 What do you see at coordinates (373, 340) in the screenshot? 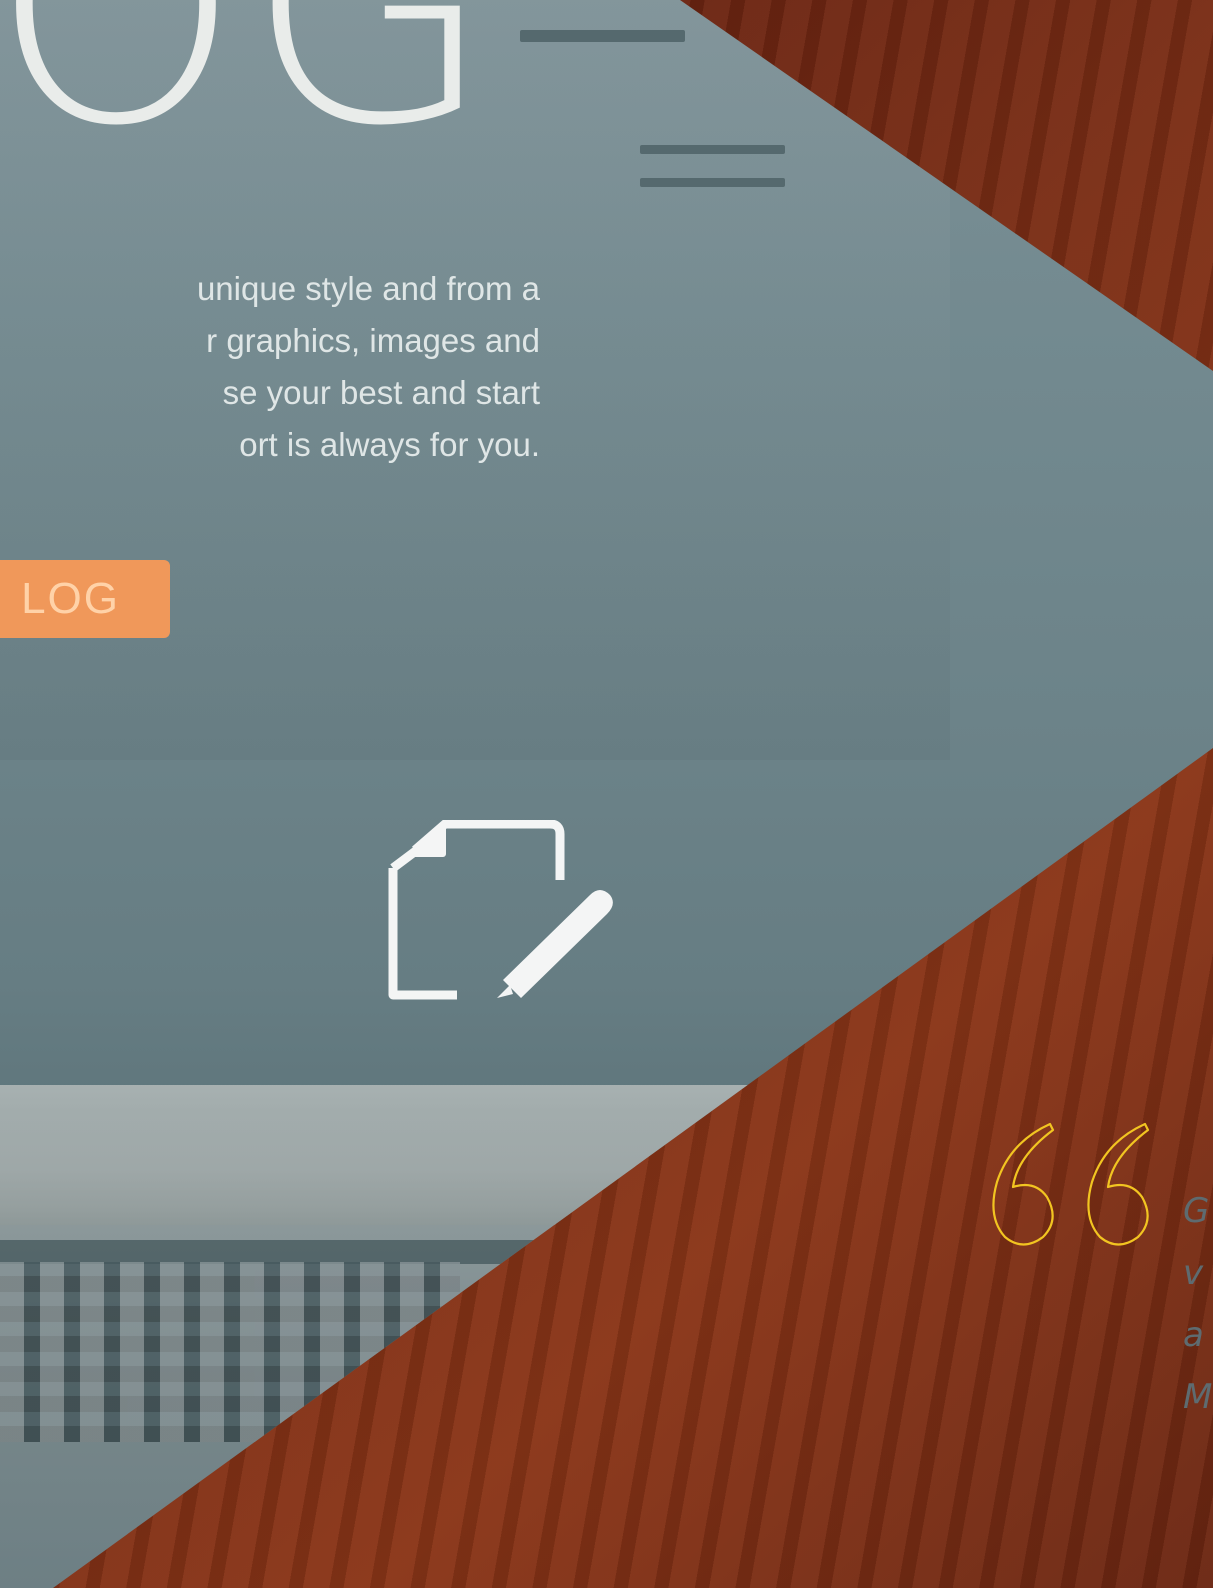
I see `hero-text-line: r graphics, images and` at bounding box center [373, 340].